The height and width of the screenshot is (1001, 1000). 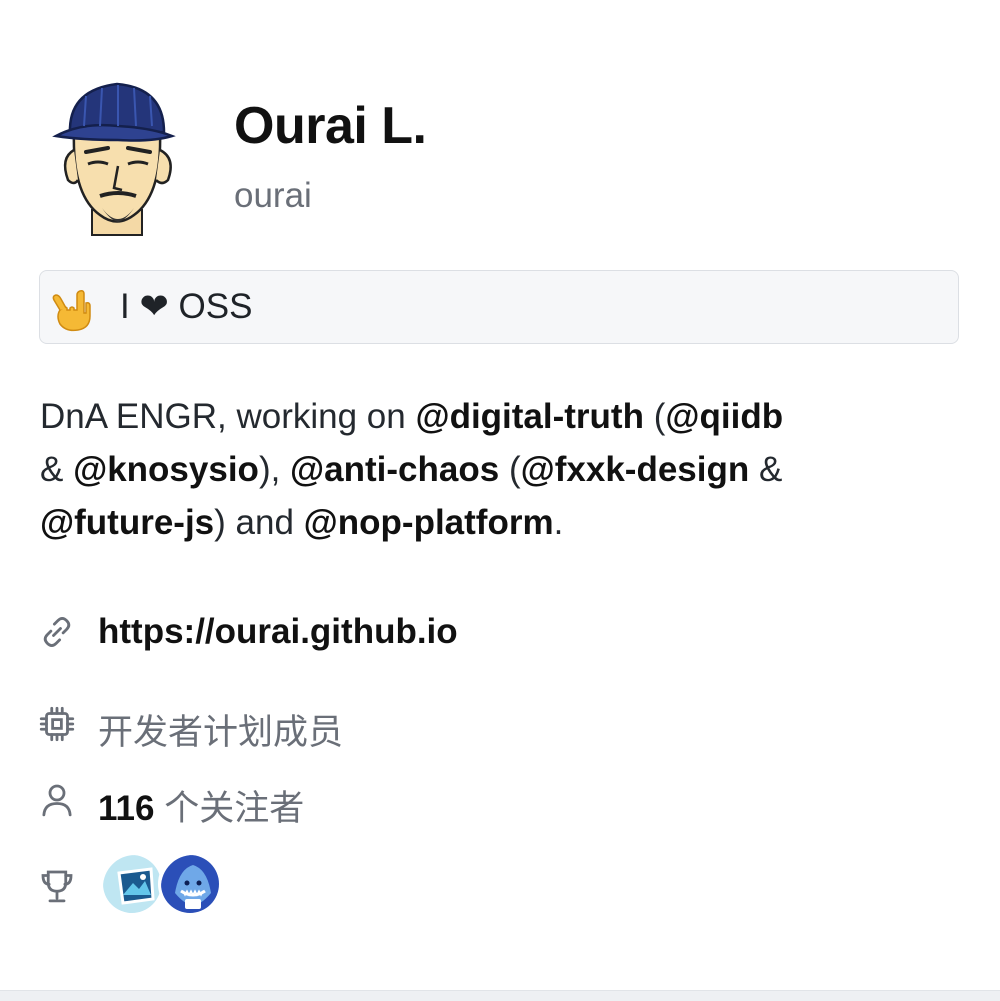 I want to click on section-divider, so click(x=500, y=995).